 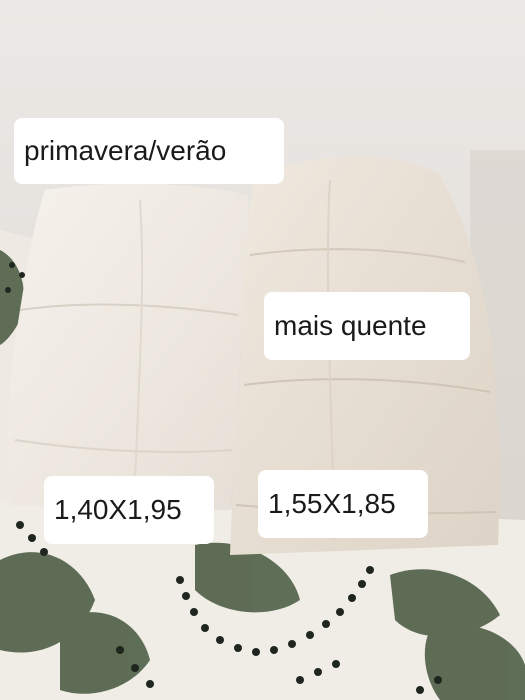 What do you see at coordinates (343, 504) in the screenshot?
I see `label-size-right: 1,55X1,85` at bounding box center [343, 504].